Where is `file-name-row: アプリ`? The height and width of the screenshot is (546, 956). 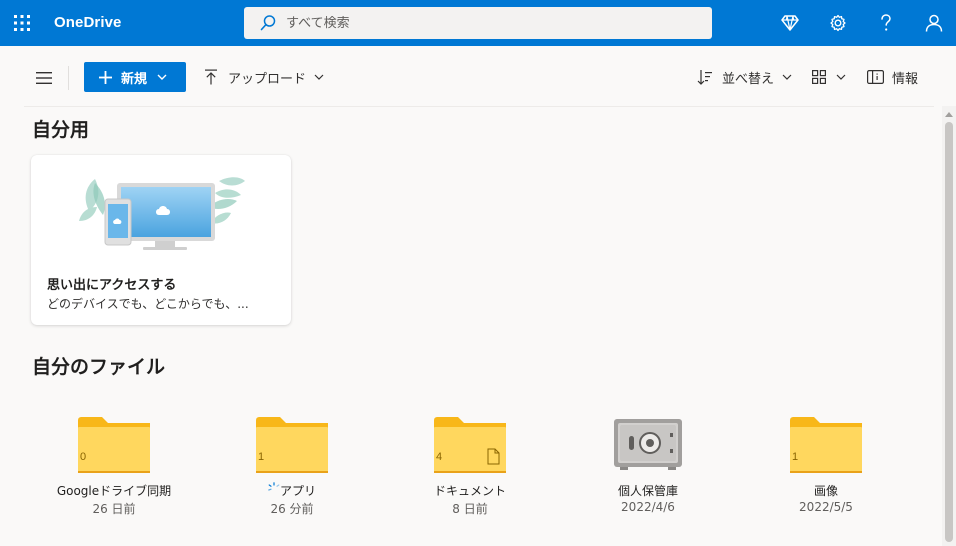 file-name-row: アプリ is located at coordinates (292, 490).